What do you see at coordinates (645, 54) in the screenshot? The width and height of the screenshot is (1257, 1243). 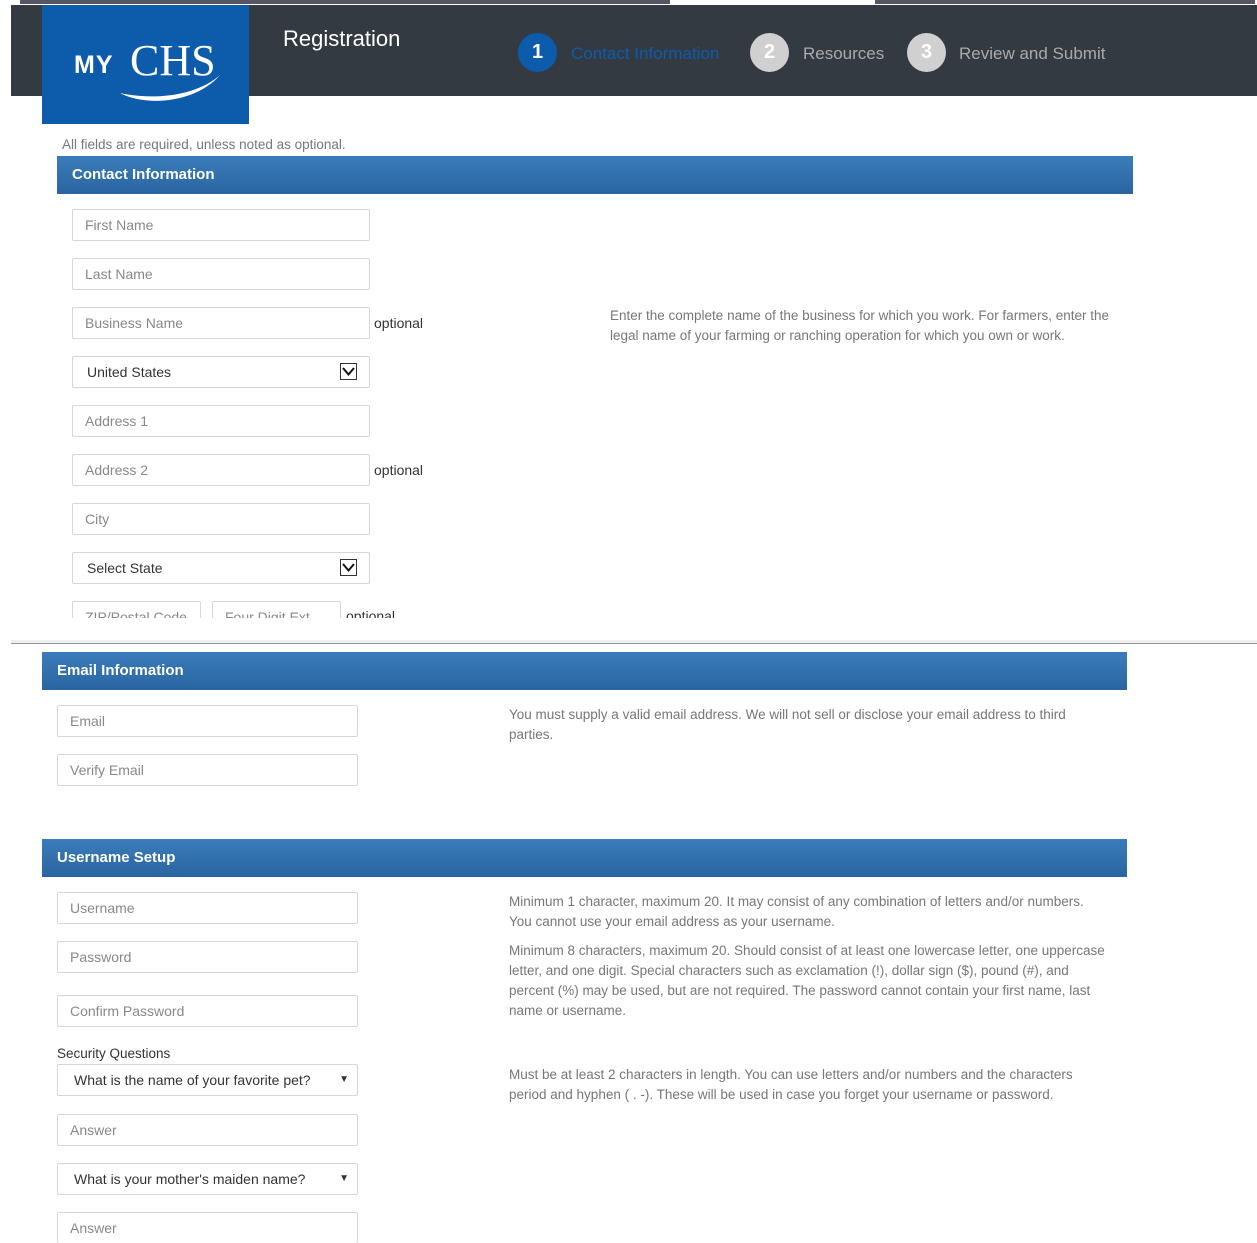 I see `step-1-label: Contact Information` at bounding box center [645, 54].